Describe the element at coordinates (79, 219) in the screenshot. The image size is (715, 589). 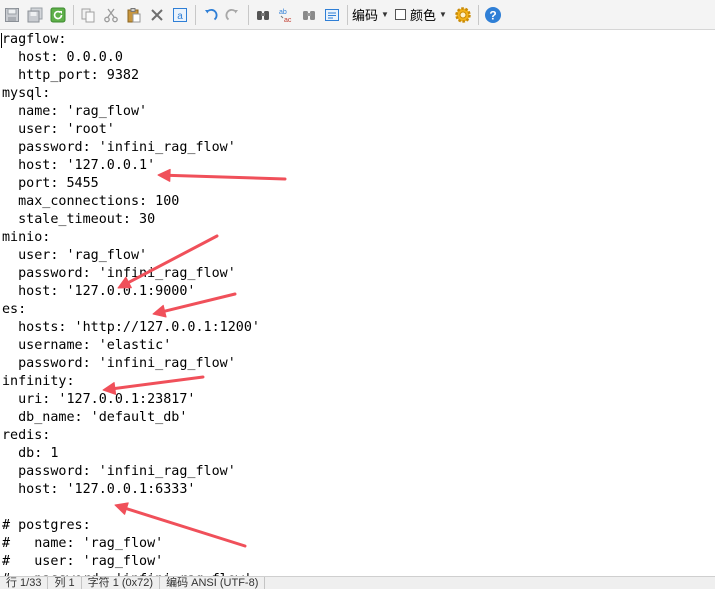
I see `code-line: stale_timeout: 30` at that location.